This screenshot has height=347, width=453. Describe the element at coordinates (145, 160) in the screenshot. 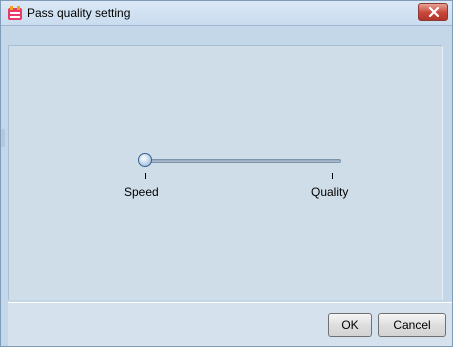

I see `quality-slider-thumb` at that location.